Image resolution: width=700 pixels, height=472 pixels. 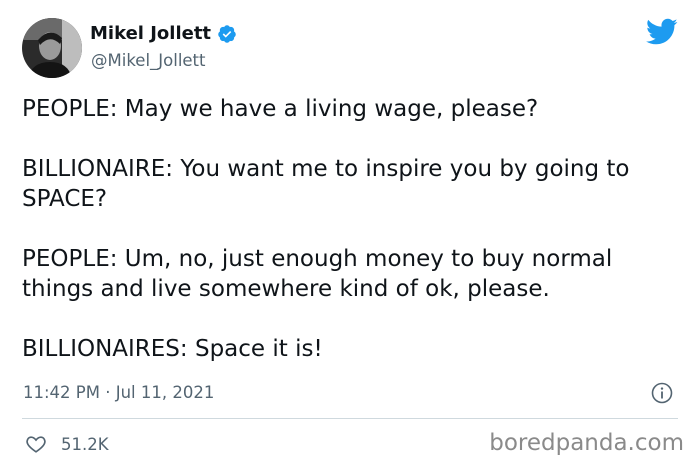 I want to click on info-icon, so click(x=662, y=393).